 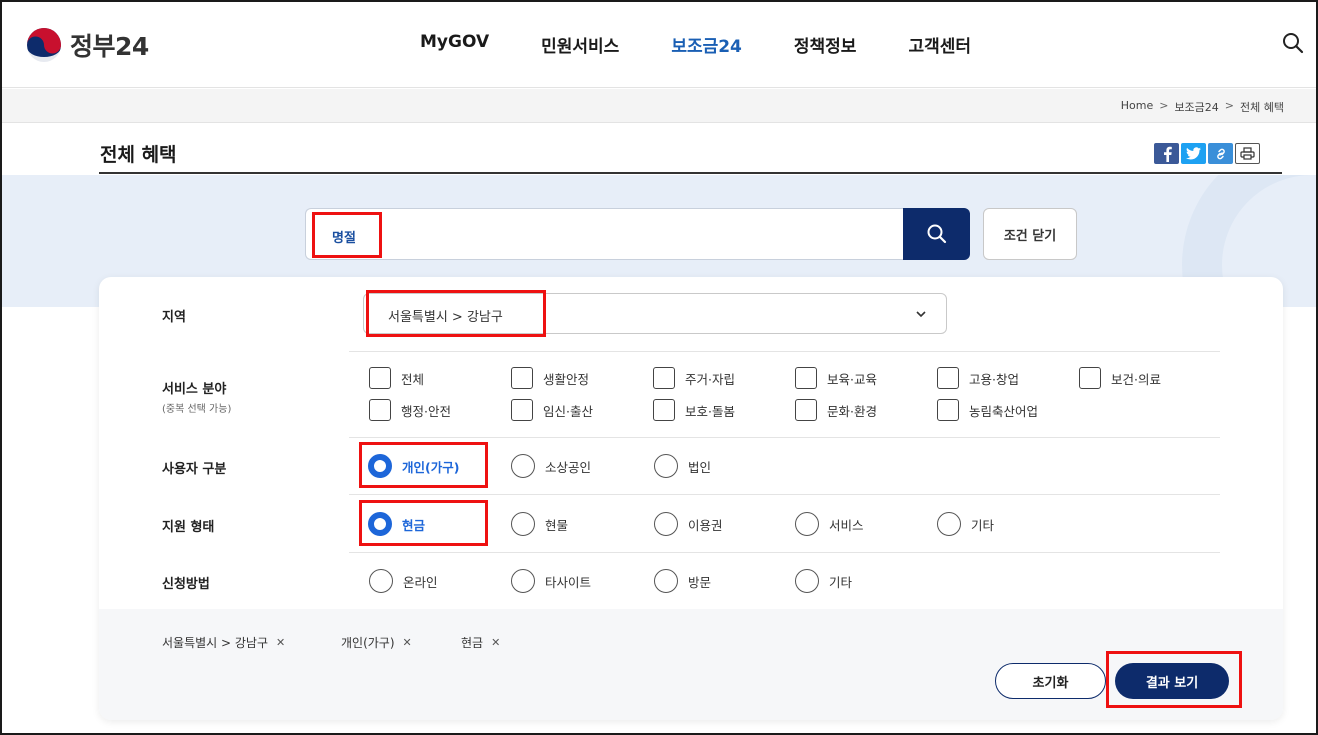 What do you see at coordinates (580, 44) in the screenshot?
I see `nav-item-civil-service: 민원서비스` at bounding box center [580, 44].